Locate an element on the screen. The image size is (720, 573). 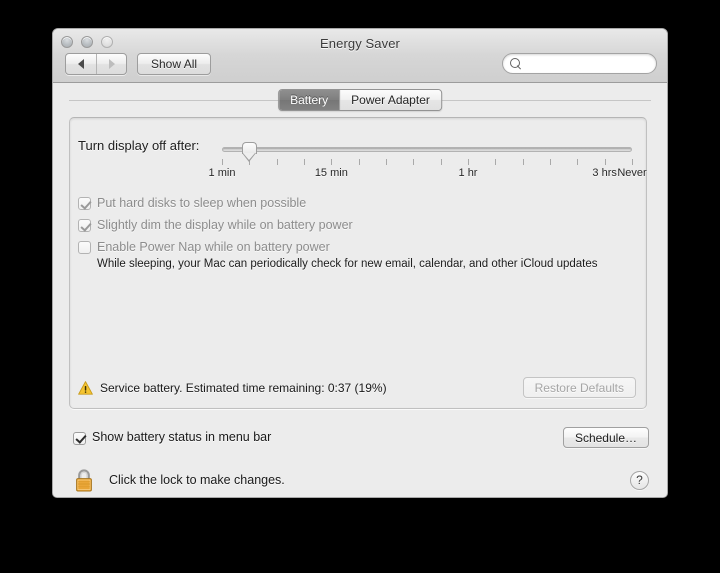
option-row-hard-disks: Put hard disks to sleep when possible is located at coordinates (192, 203).